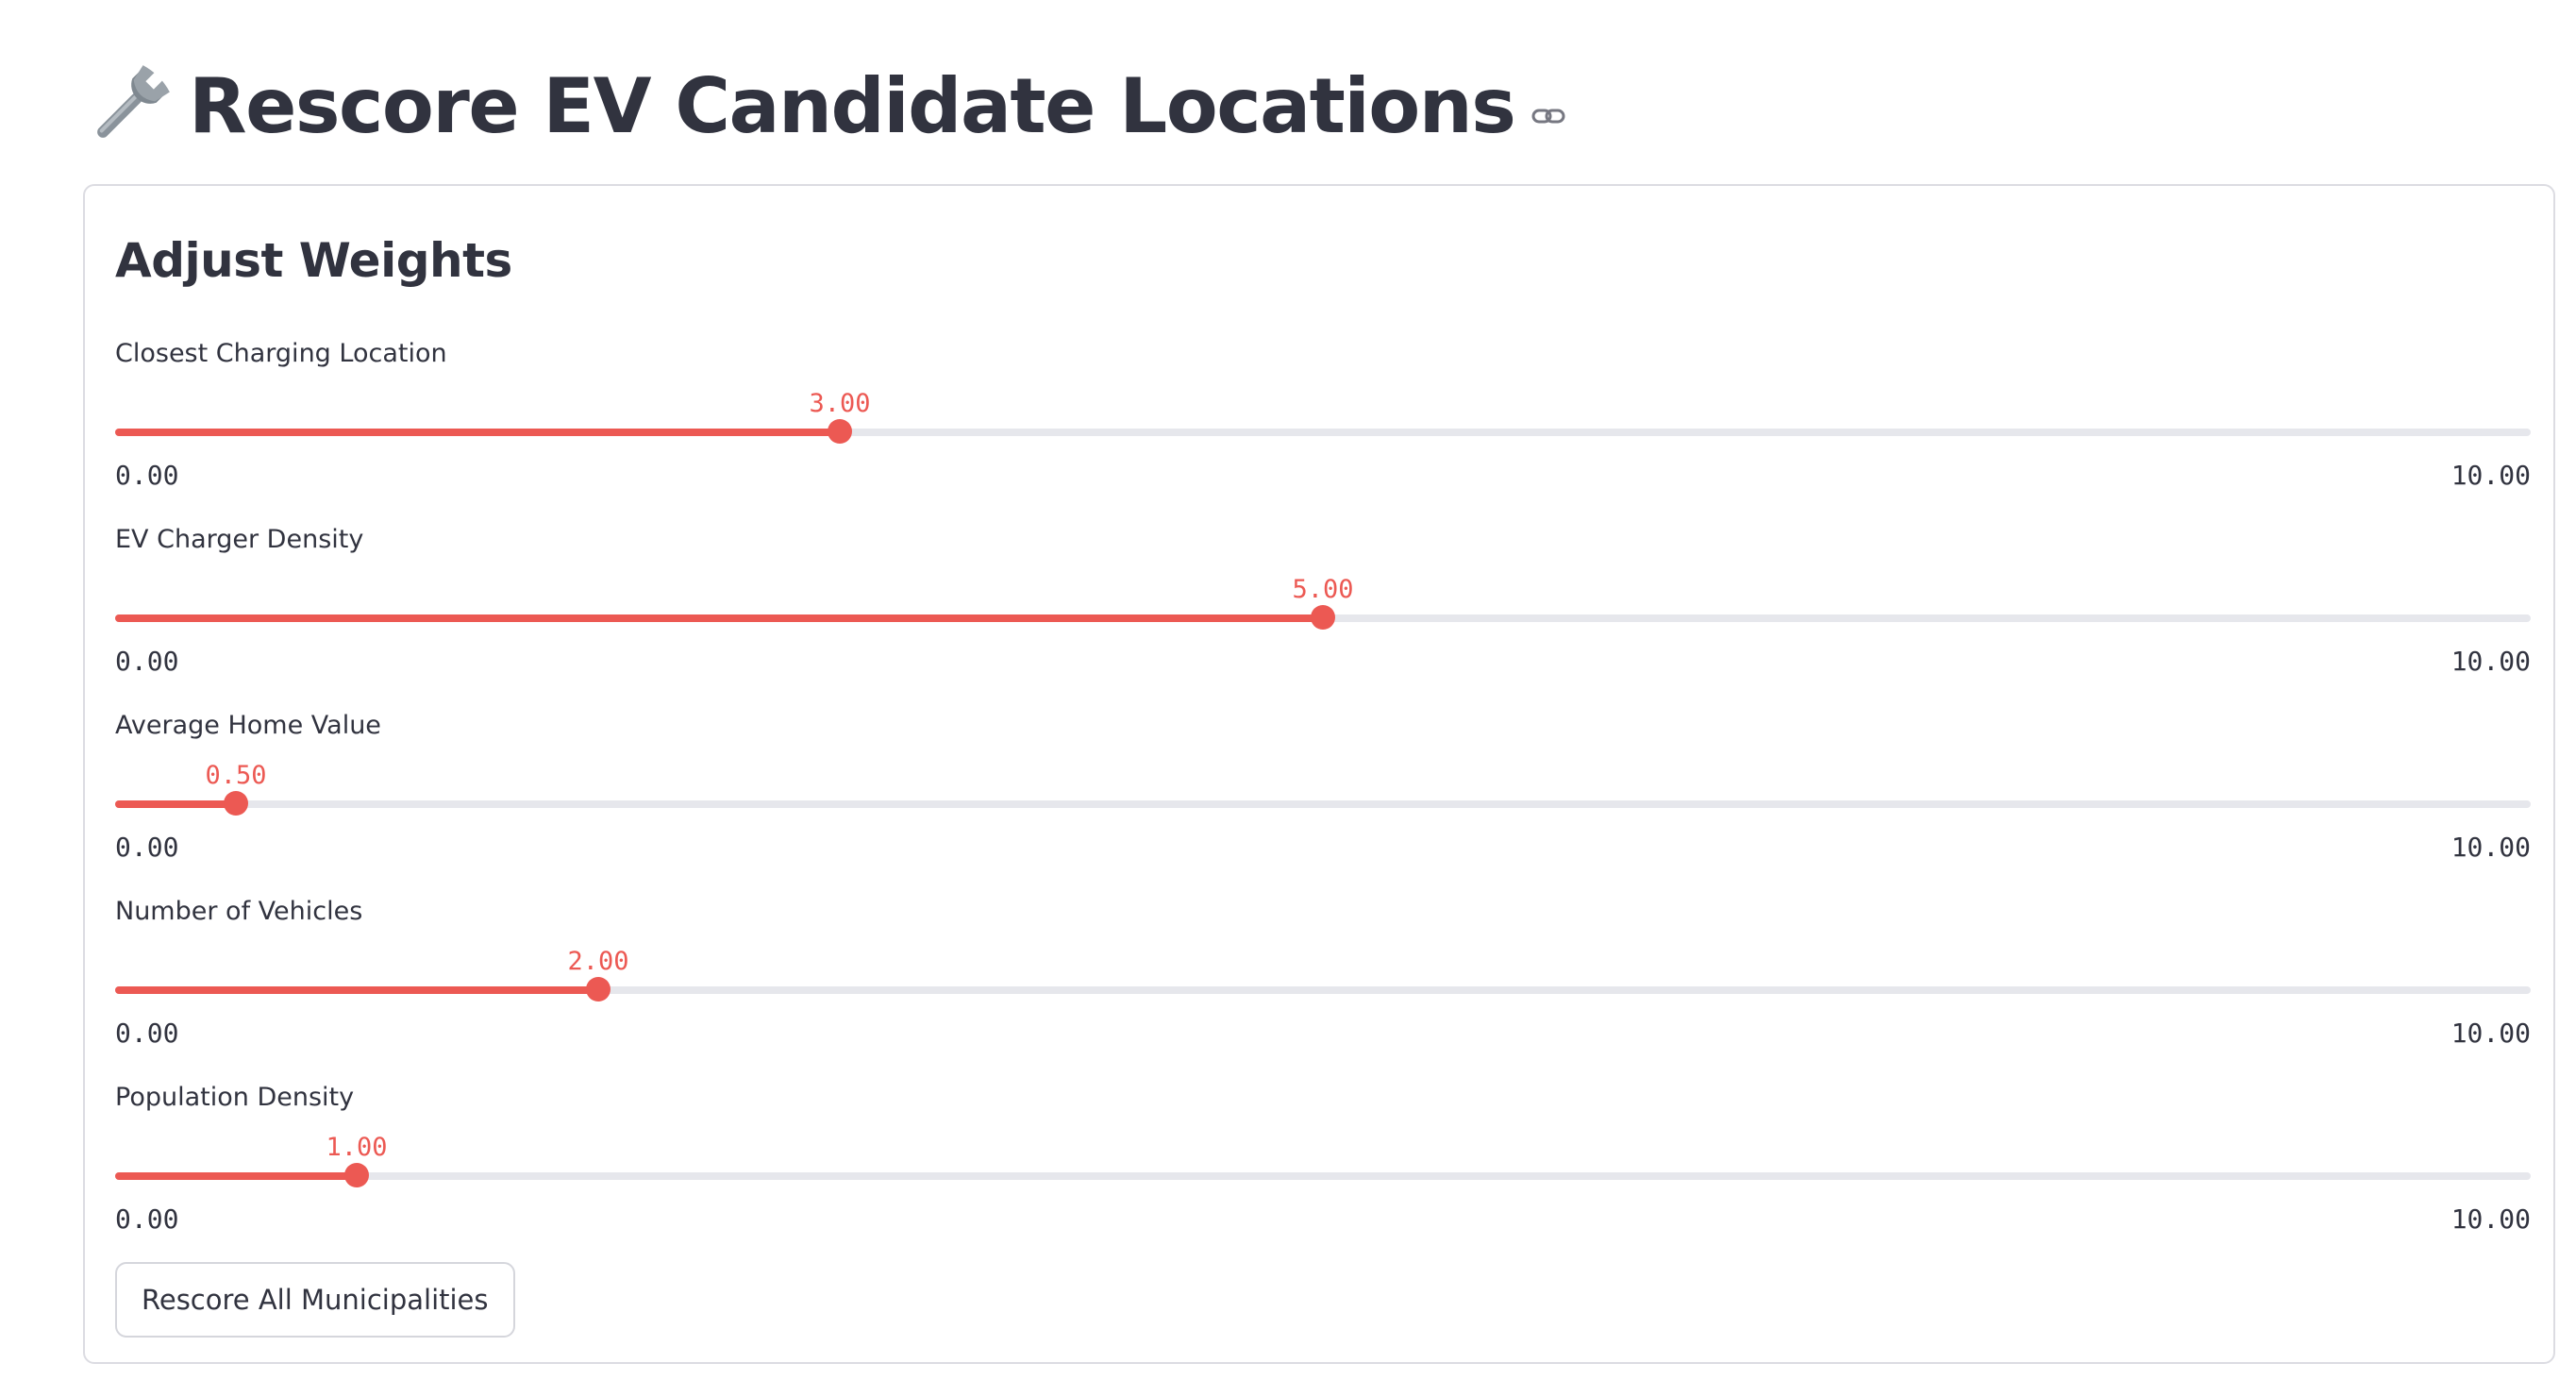 The width and height of the screenshot is (2576, 1397). I want to click on page-header: Rescore EV Candidate Locations, so click(825, 106).